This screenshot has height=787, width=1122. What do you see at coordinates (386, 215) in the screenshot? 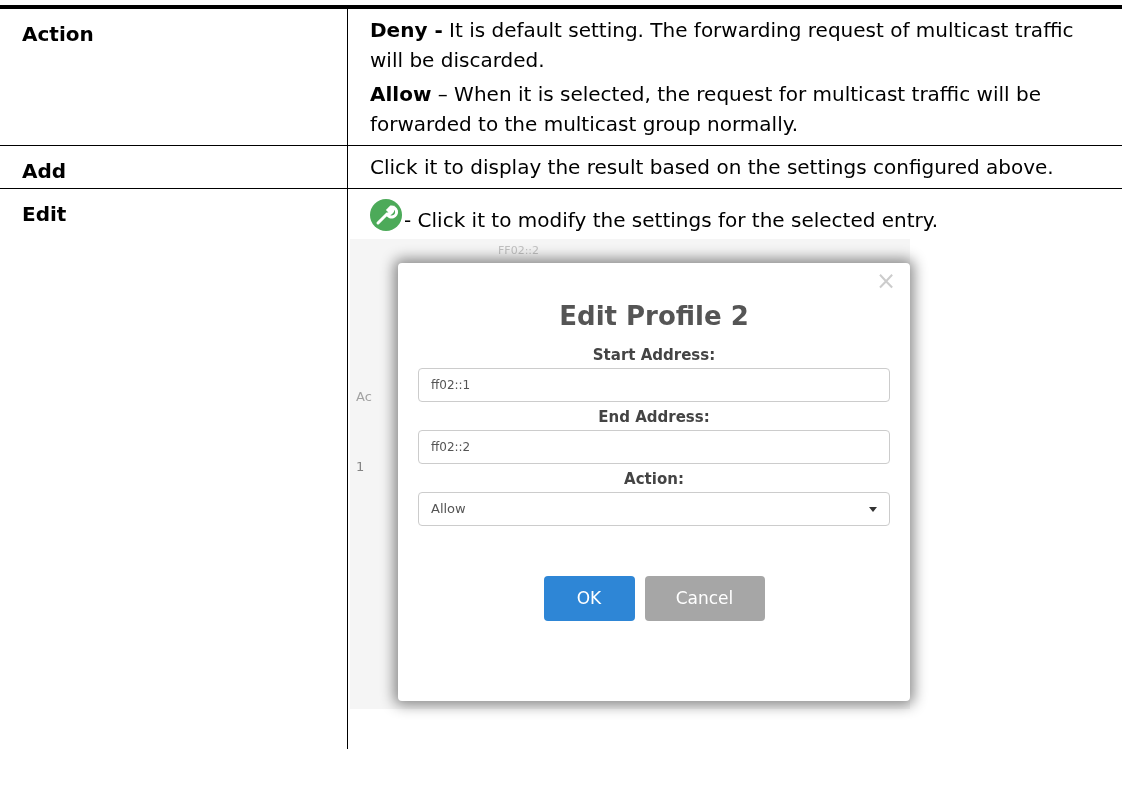
I see `wrench-icon` at bounding box center [386, 215].